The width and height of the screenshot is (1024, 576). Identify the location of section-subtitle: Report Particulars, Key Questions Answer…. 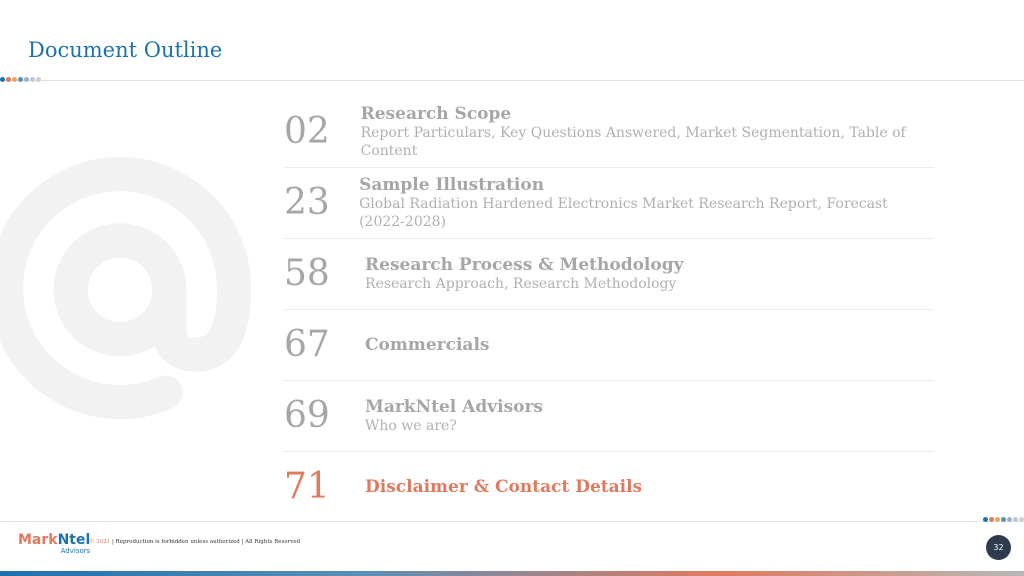
(633, 142).